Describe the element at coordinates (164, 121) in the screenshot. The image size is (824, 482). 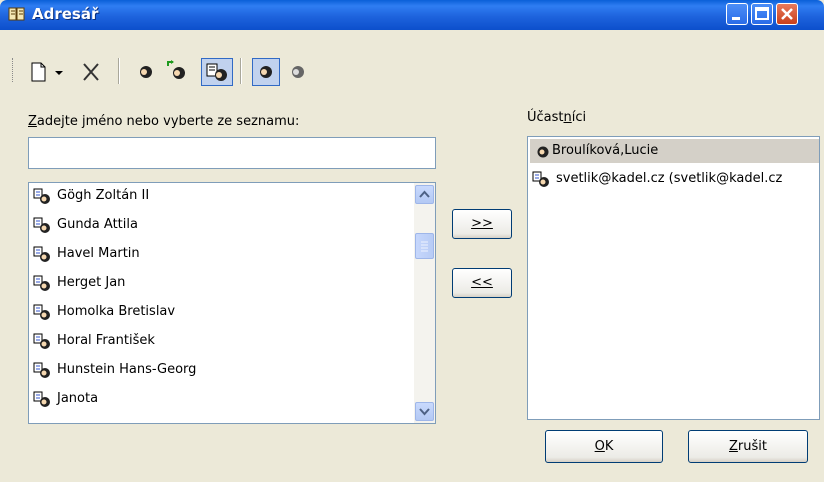
I see `search-label: Zadejte jméno nebo vyberte ze seznamu:` at that location.